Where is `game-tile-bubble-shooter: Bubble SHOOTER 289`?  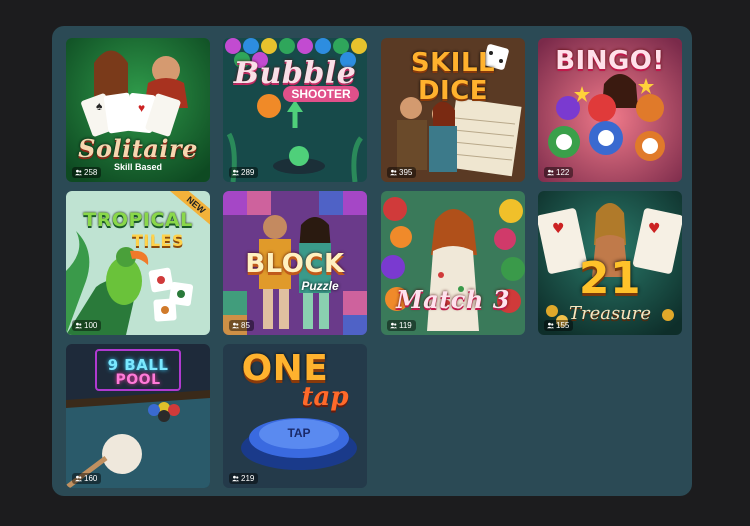 game-tile-bubble-shooter: Bubble SHOOTER 289 is located at coordinates (295, 110).